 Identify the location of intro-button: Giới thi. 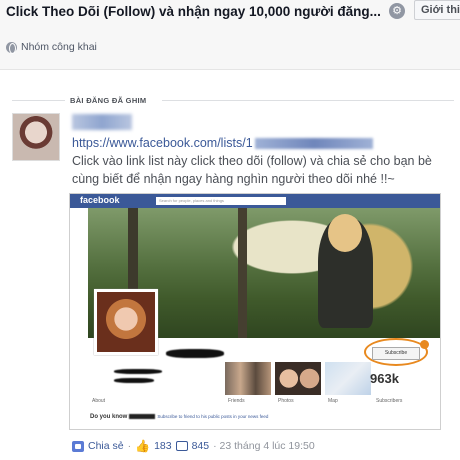
(437, 10).